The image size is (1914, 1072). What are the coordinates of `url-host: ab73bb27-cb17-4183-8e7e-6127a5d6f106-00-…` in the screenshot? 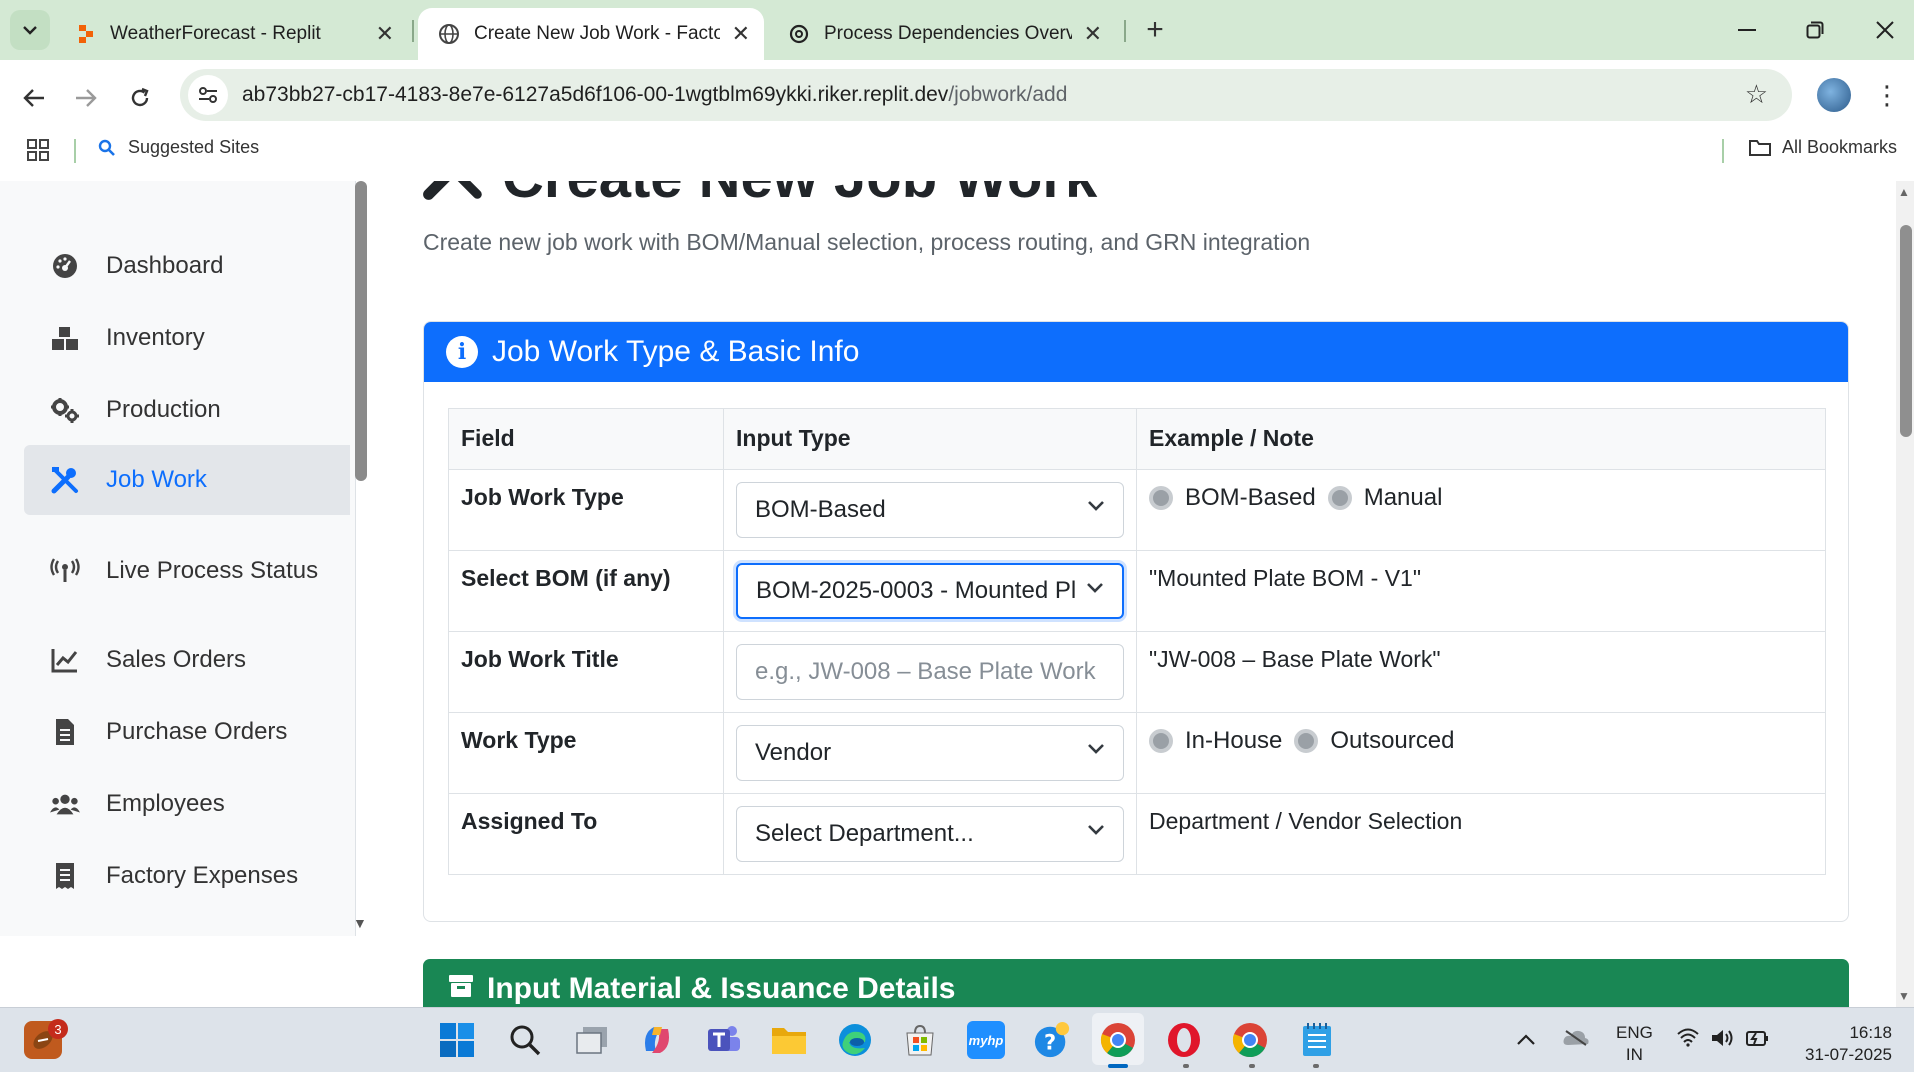 It's located at (595, 94).